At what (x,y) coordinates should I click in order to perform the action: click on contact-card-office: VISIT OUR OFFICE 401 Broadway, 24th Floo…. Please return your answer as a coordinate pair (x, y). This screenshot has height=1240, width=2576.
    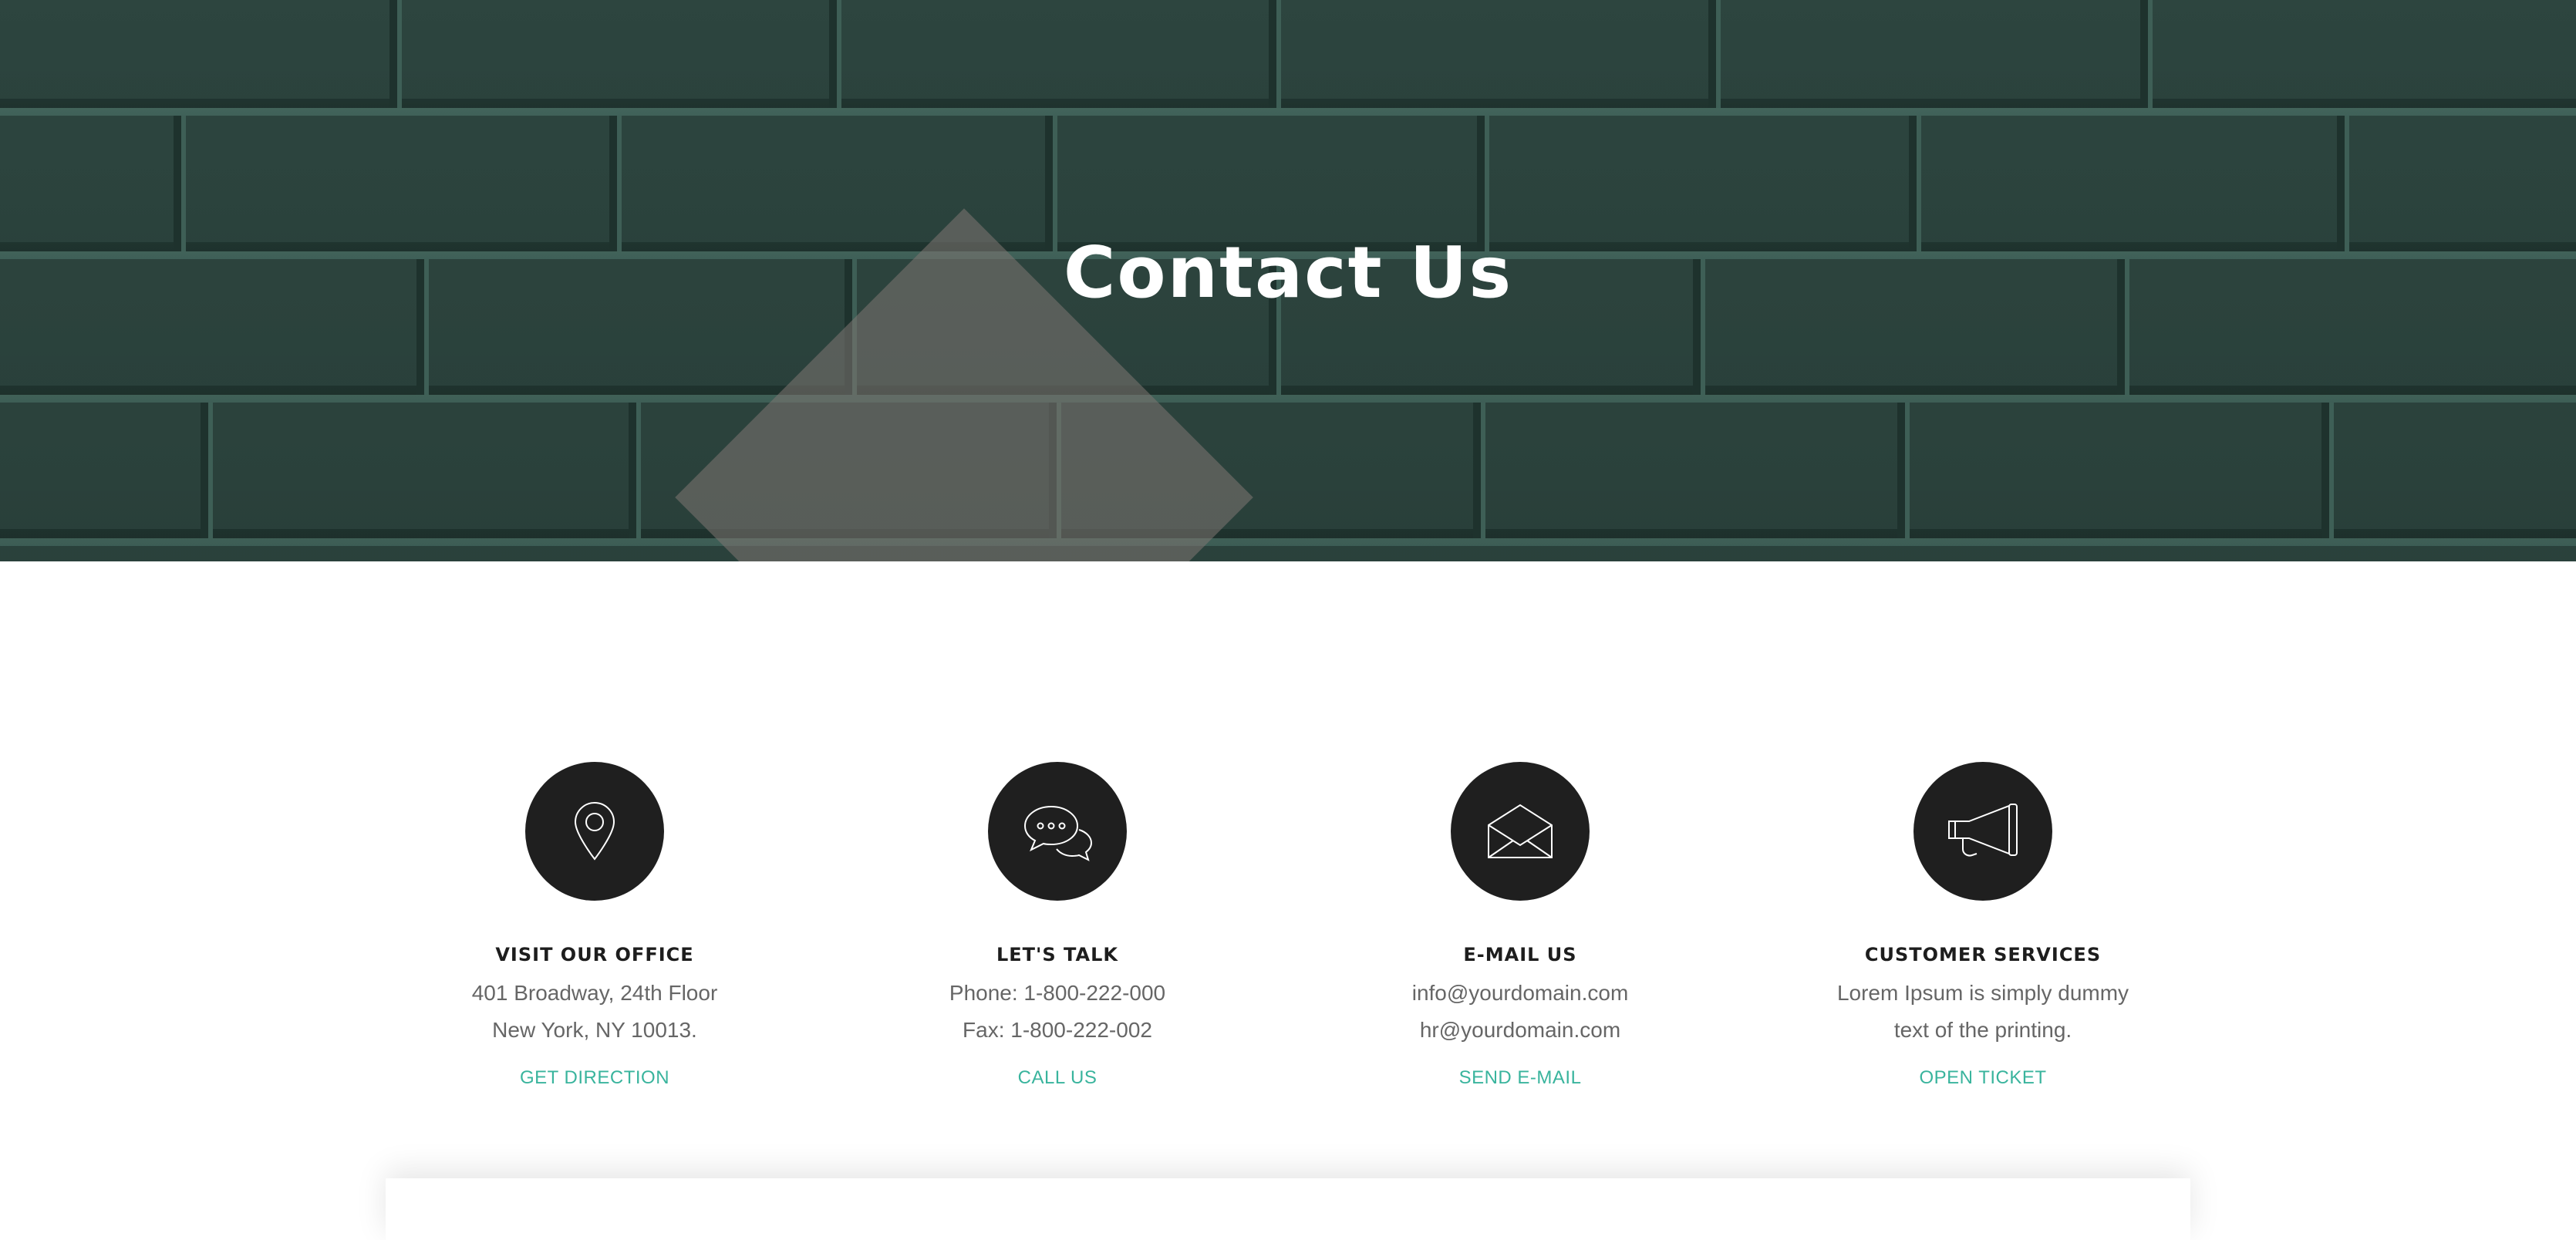
    Looking at the image, I should click on (594, 926).